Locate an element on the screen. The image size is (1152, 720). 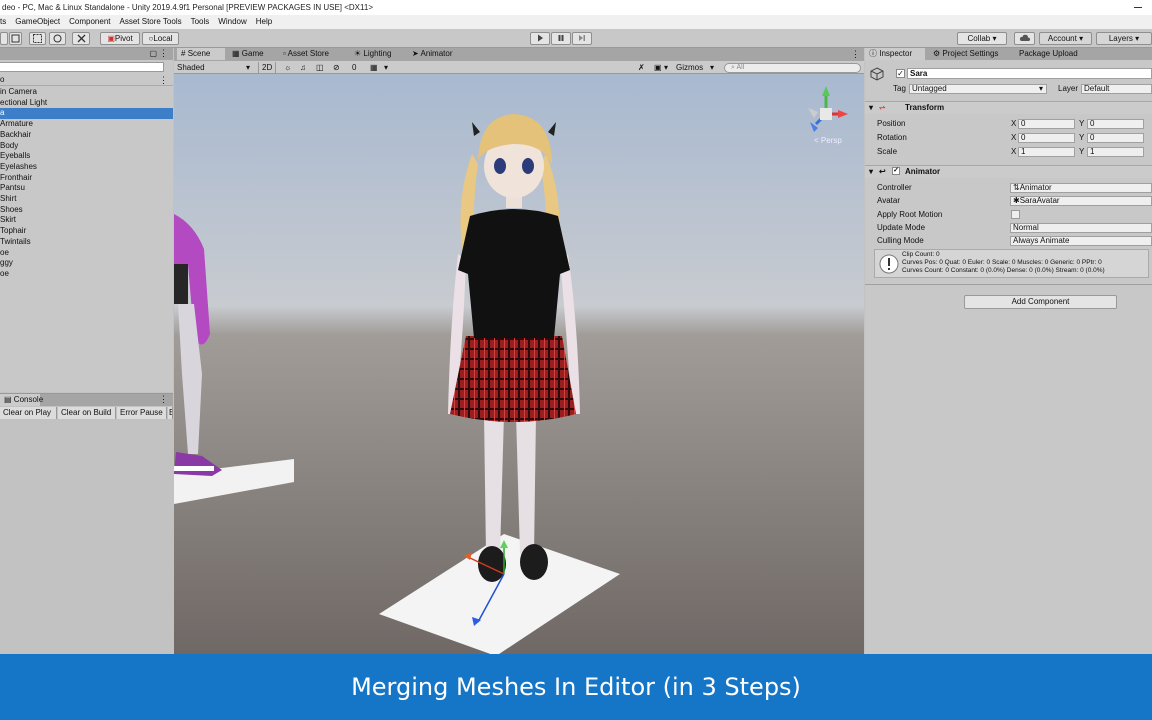
menu-assets: ts is located at coordinates (3, 22).